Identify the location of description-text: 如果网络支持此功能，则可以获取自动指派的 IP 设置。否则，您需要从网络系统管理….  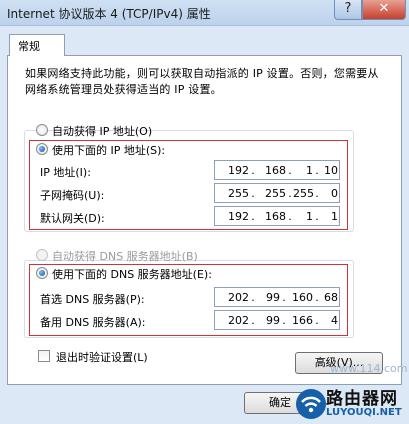
(202, 81).